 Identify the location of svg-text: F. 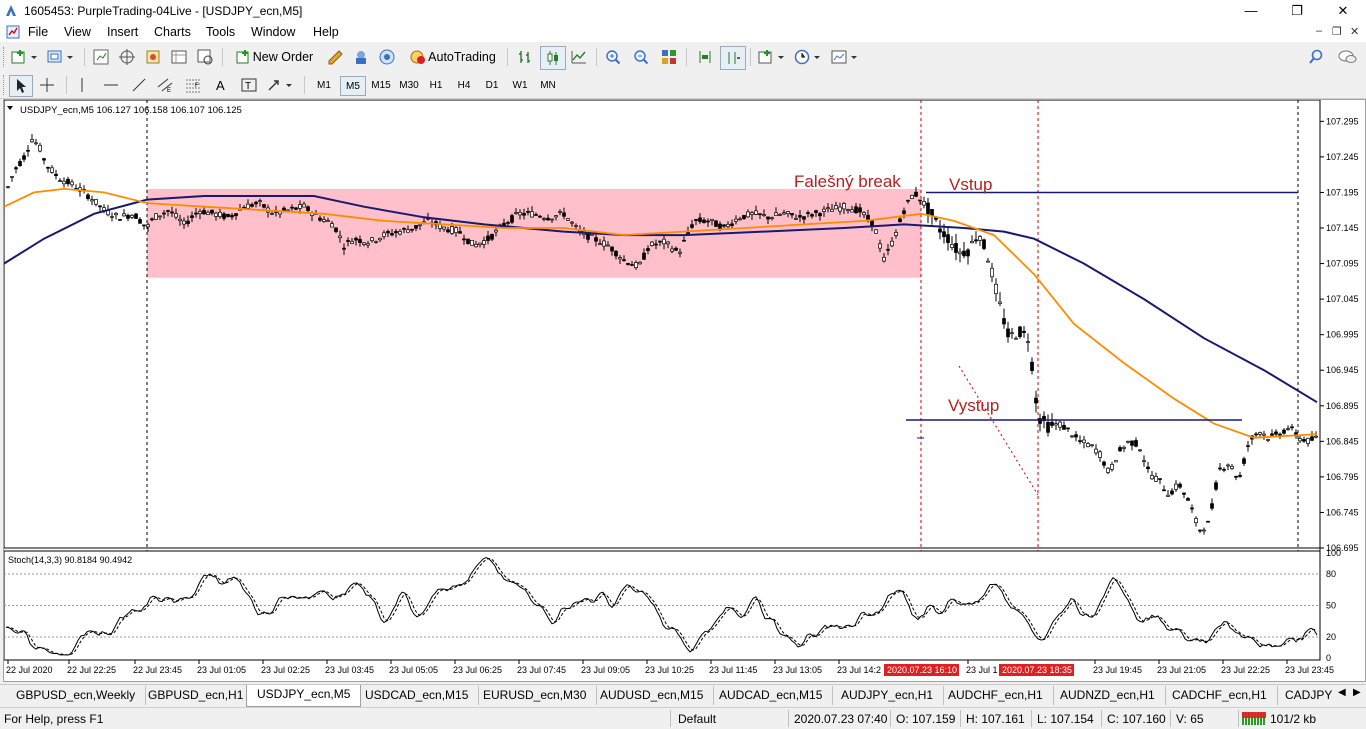
(197, 86).